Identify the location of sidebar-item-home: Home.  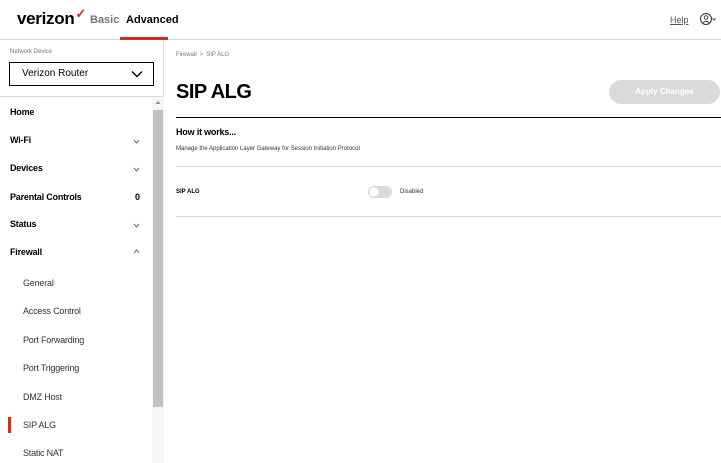
(76, 111).